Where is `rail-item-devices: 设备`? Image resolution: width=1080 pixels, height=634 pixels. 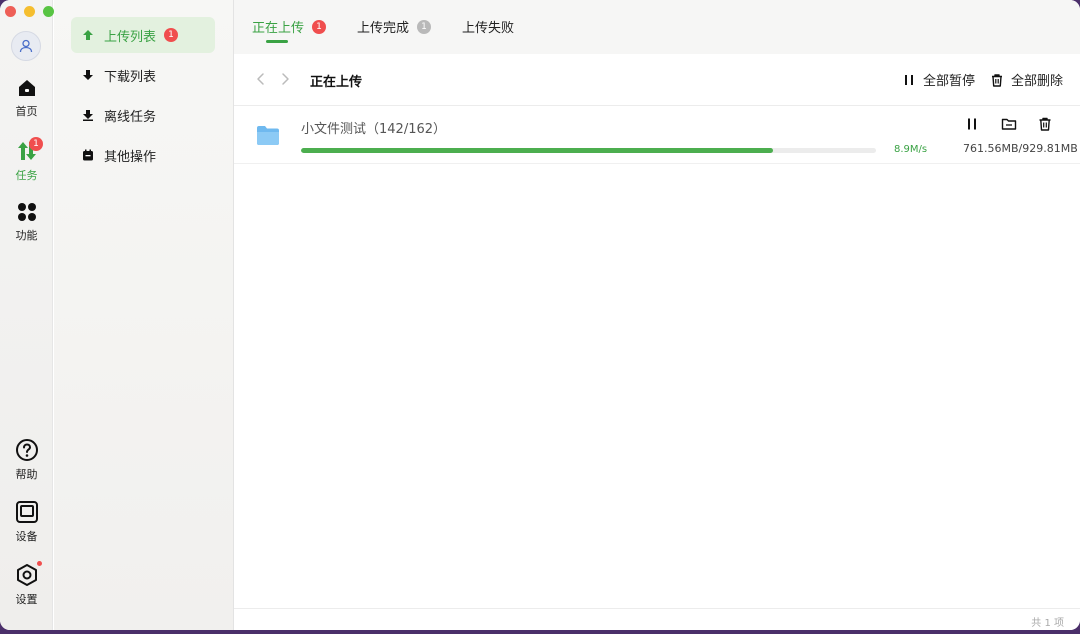
rail-item-devices: 设备 is located at coordinates (26, 522).